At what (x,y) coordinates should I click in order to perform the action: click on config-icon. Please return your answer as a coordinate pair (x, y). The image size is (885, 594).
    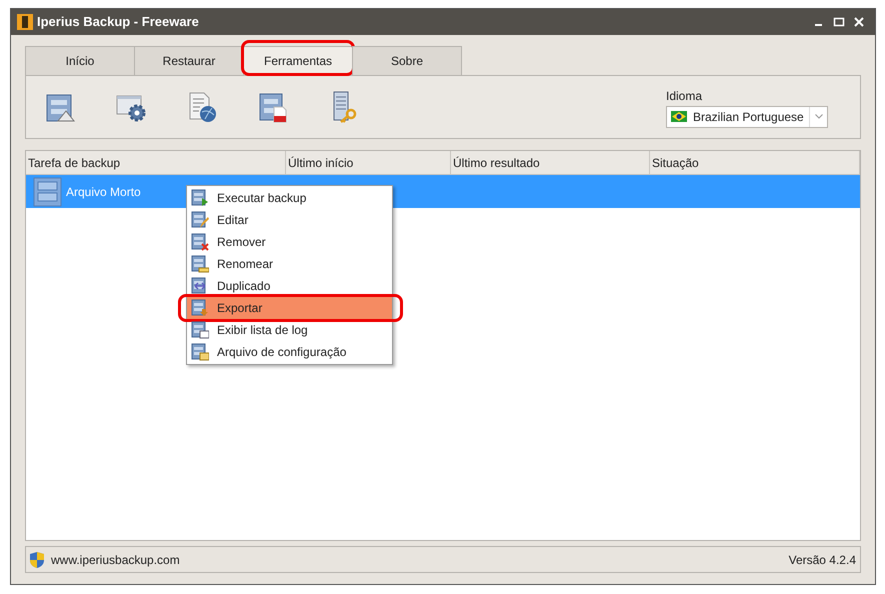
    Looking at the image, I should click on (200, 352).